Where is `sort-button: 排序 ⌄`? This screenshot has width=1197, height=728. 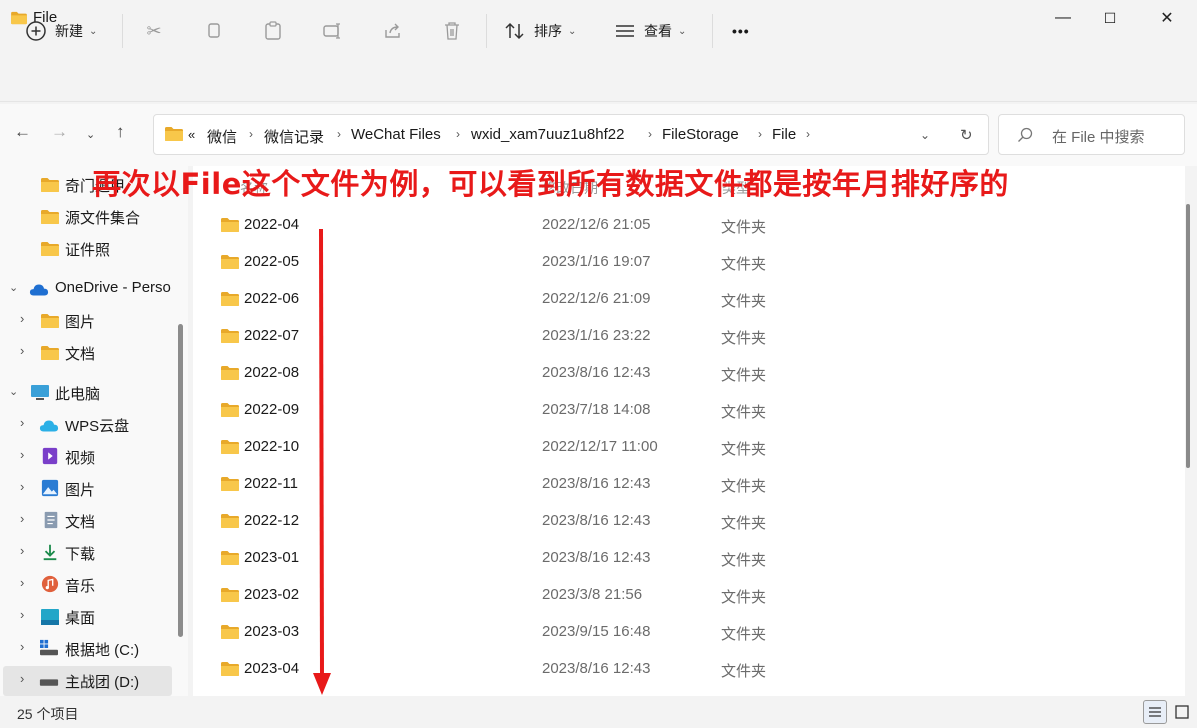 sort-button: 排序 ⌄ is located at coordinates (540, 31).